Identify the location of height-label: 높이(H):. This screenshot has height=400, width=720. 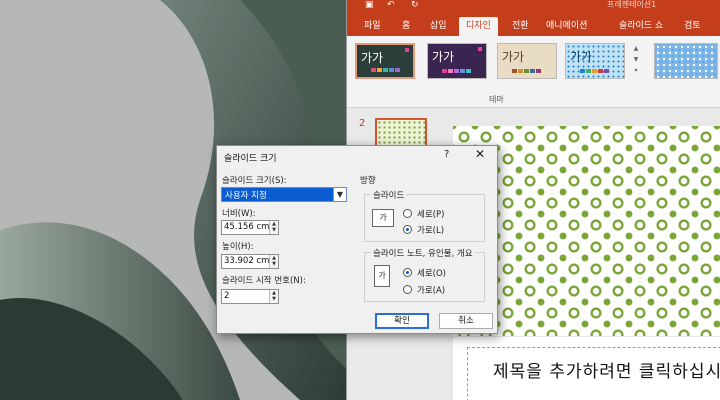
(238, 247).